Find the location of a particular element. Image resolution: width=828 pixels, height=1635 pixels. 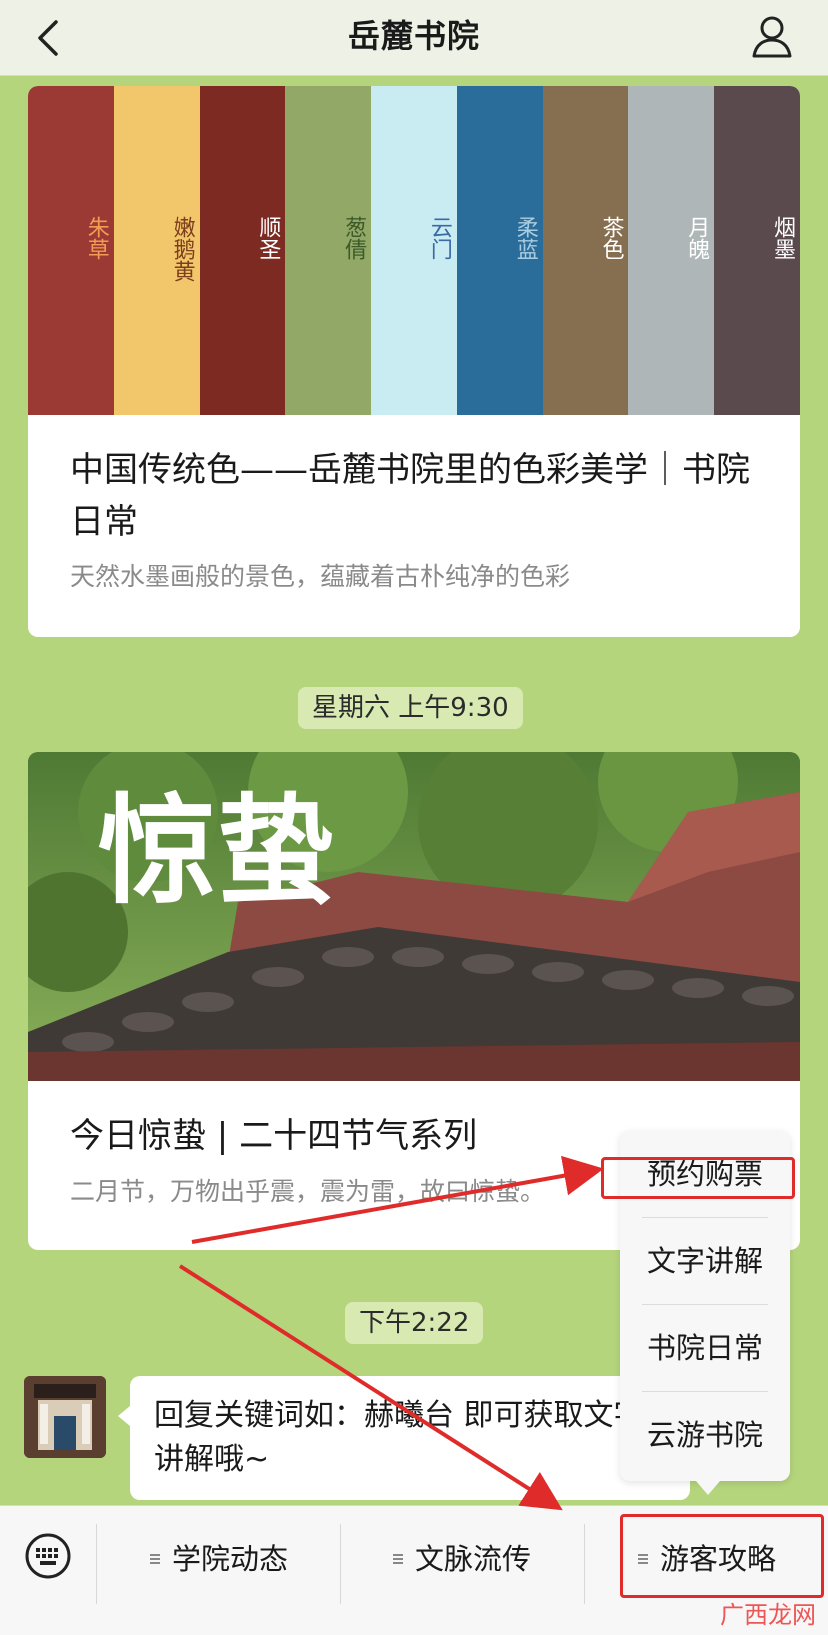

submenu-item-text-guide: 文字讲解 is located at coordinates (705, 1261).